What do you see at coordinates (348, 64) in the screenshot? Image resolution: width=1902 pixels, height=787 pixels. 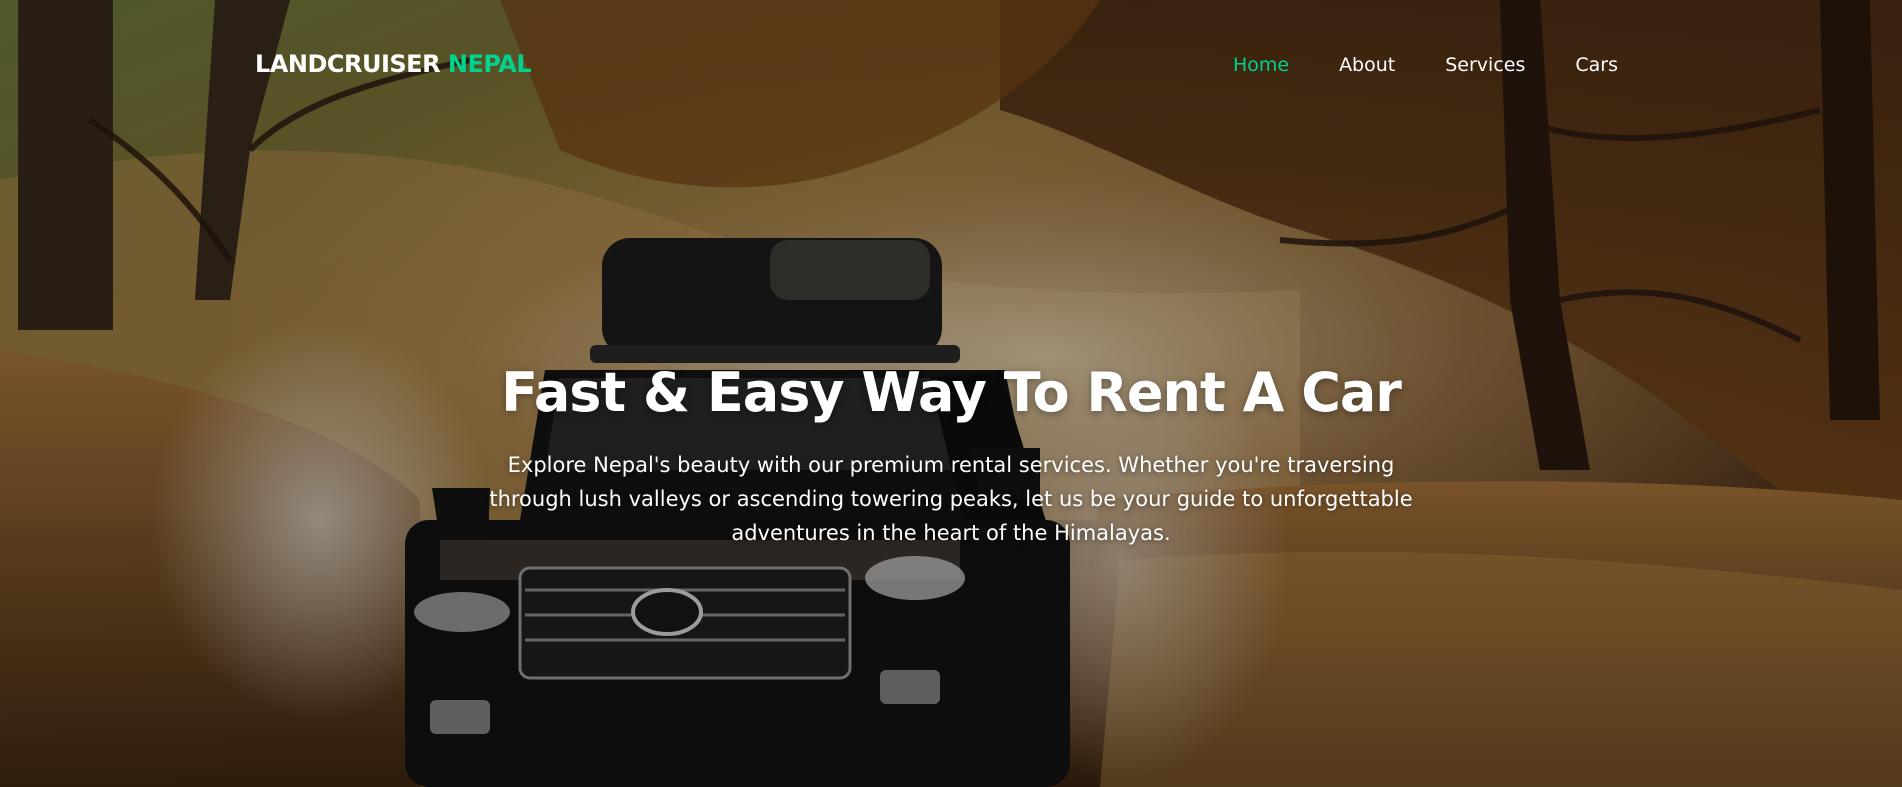 I see `brand-name-main: LANDCRUISER` at bounding box center [348, 64].